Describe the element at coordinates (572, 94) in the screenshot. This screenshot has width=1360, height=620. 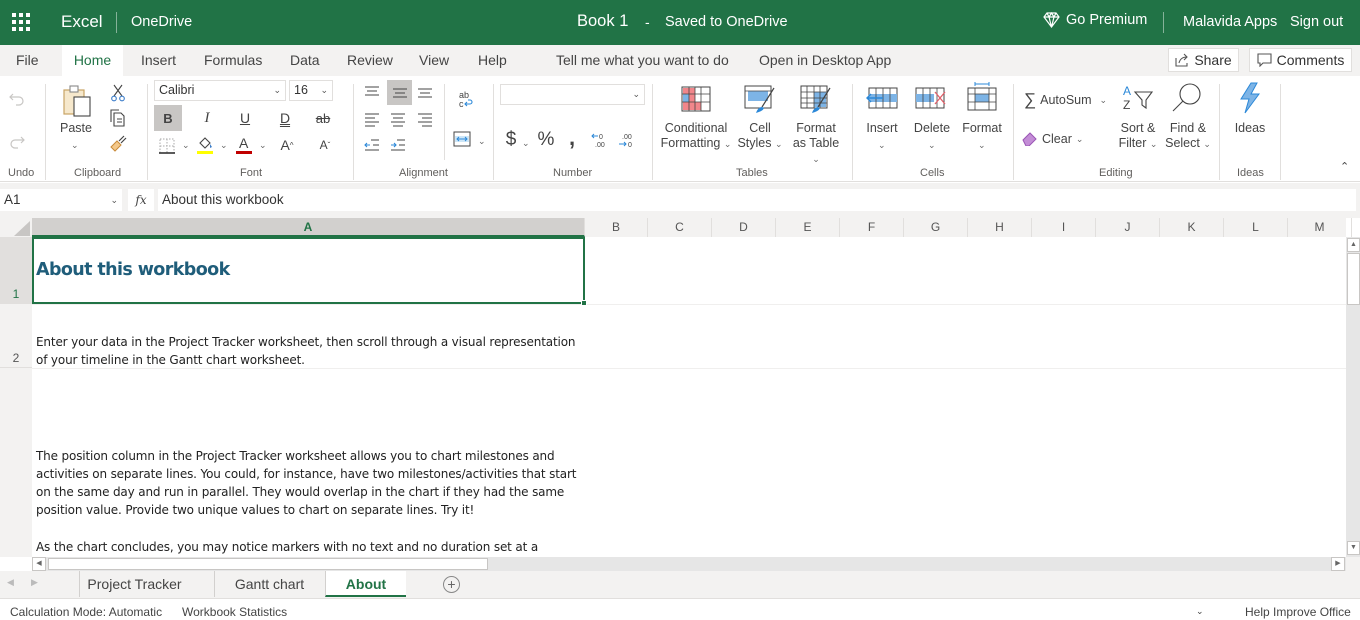
I see `number-format-select: ⌄` at that location.